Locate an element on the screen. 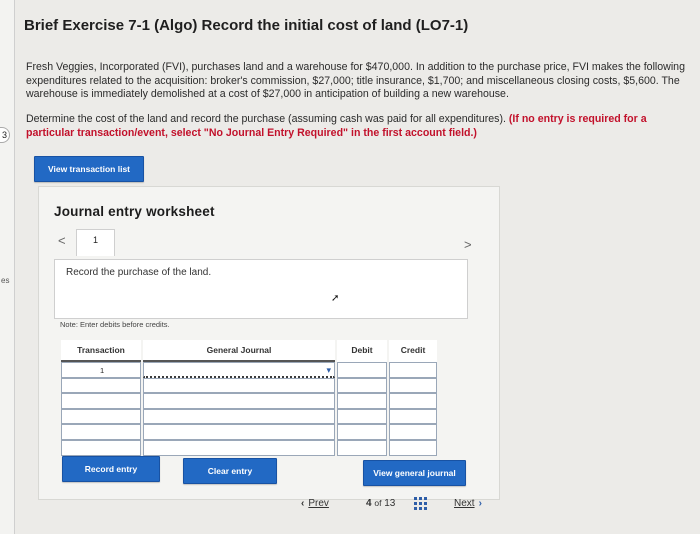  account-select: ▾ is located at coordinates (239, 370).